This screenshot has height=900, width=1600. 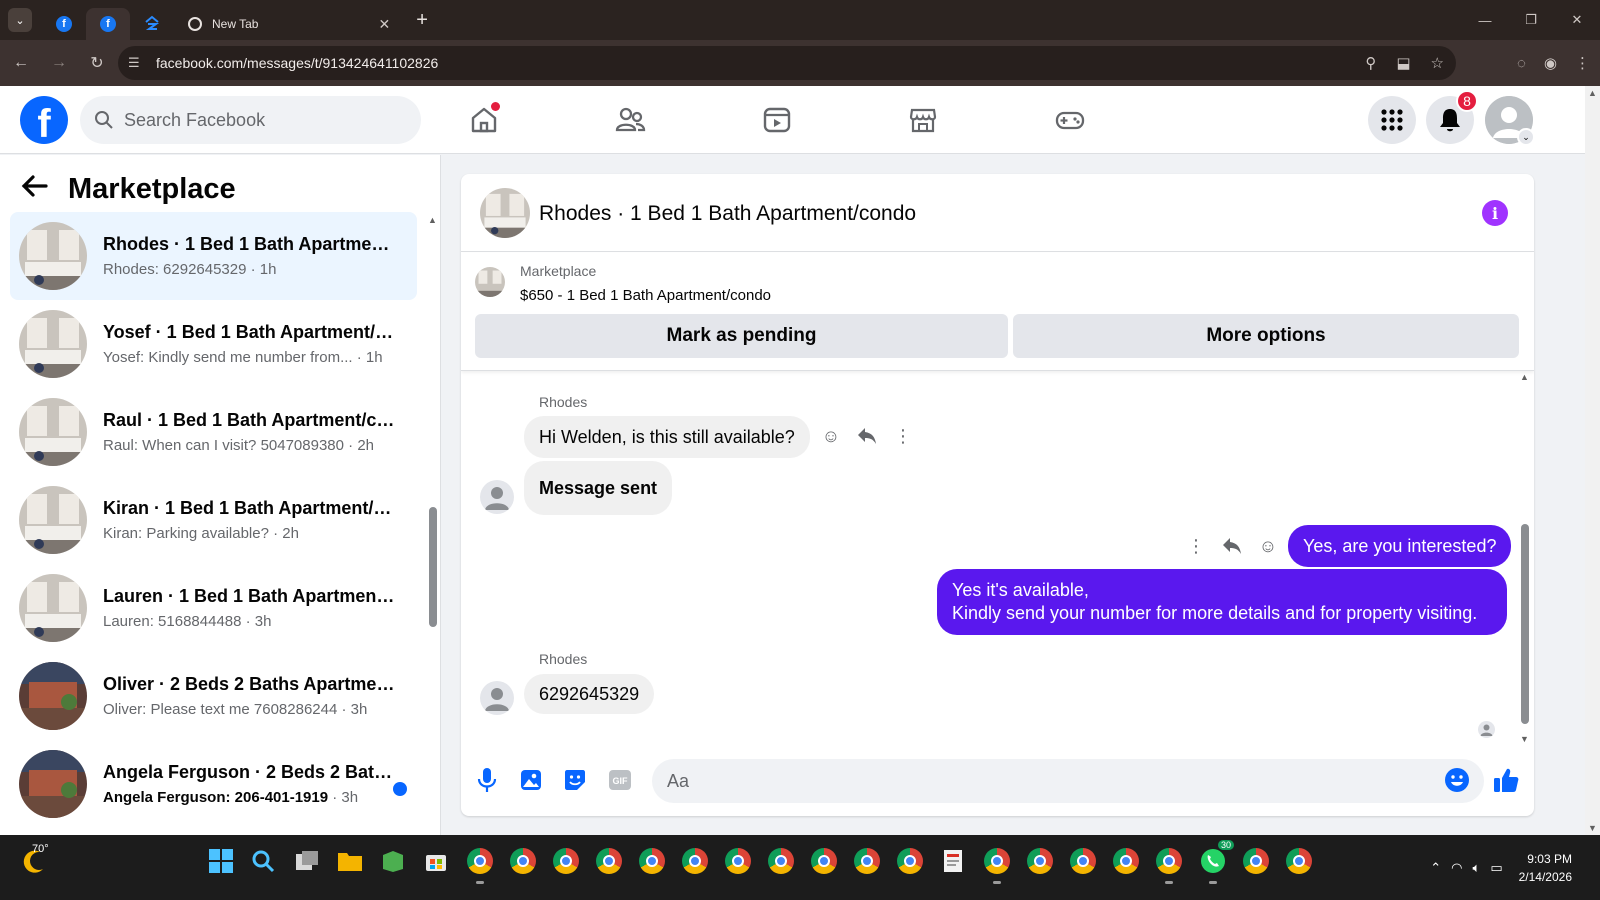 I want to click on new-tab-button: +, so click(x=422, y=20).